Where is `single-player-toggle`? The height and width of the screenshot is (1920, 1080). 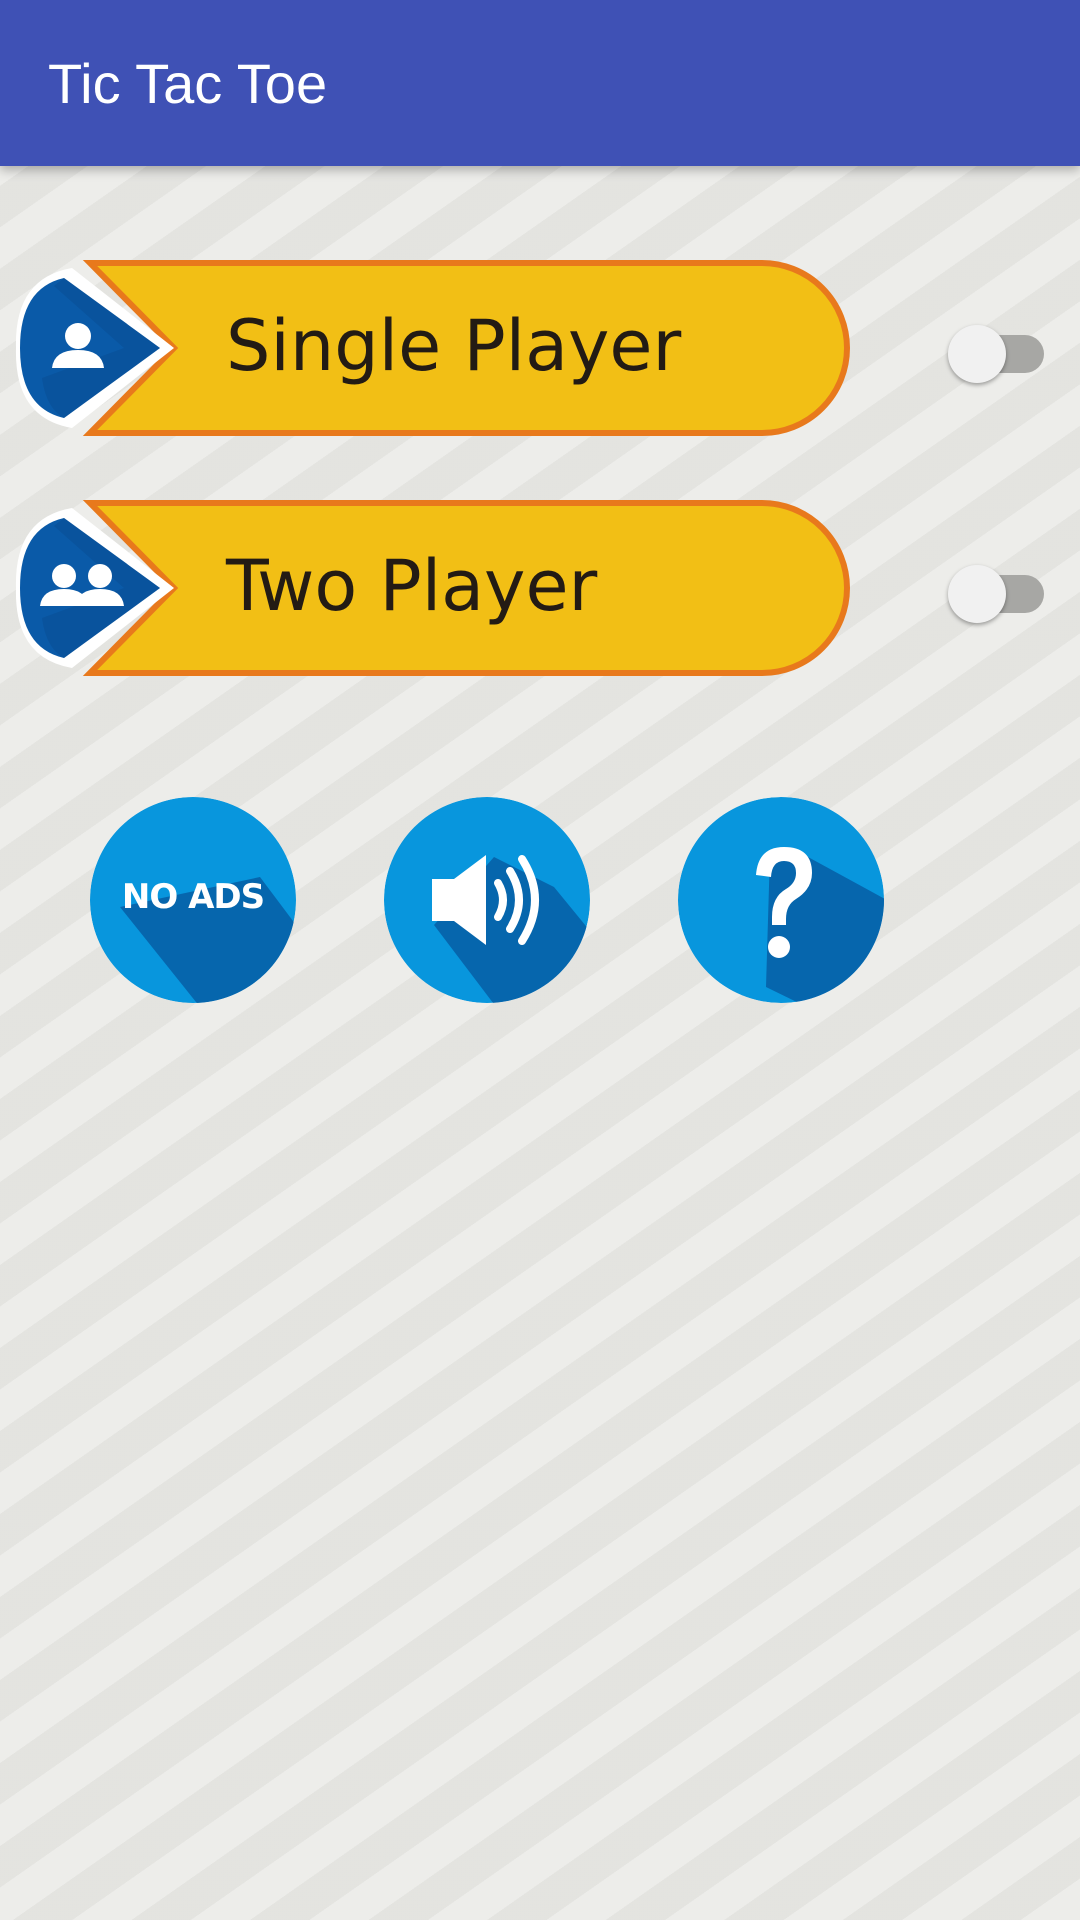 single-player-toggle is located at coordinates (997, 354).